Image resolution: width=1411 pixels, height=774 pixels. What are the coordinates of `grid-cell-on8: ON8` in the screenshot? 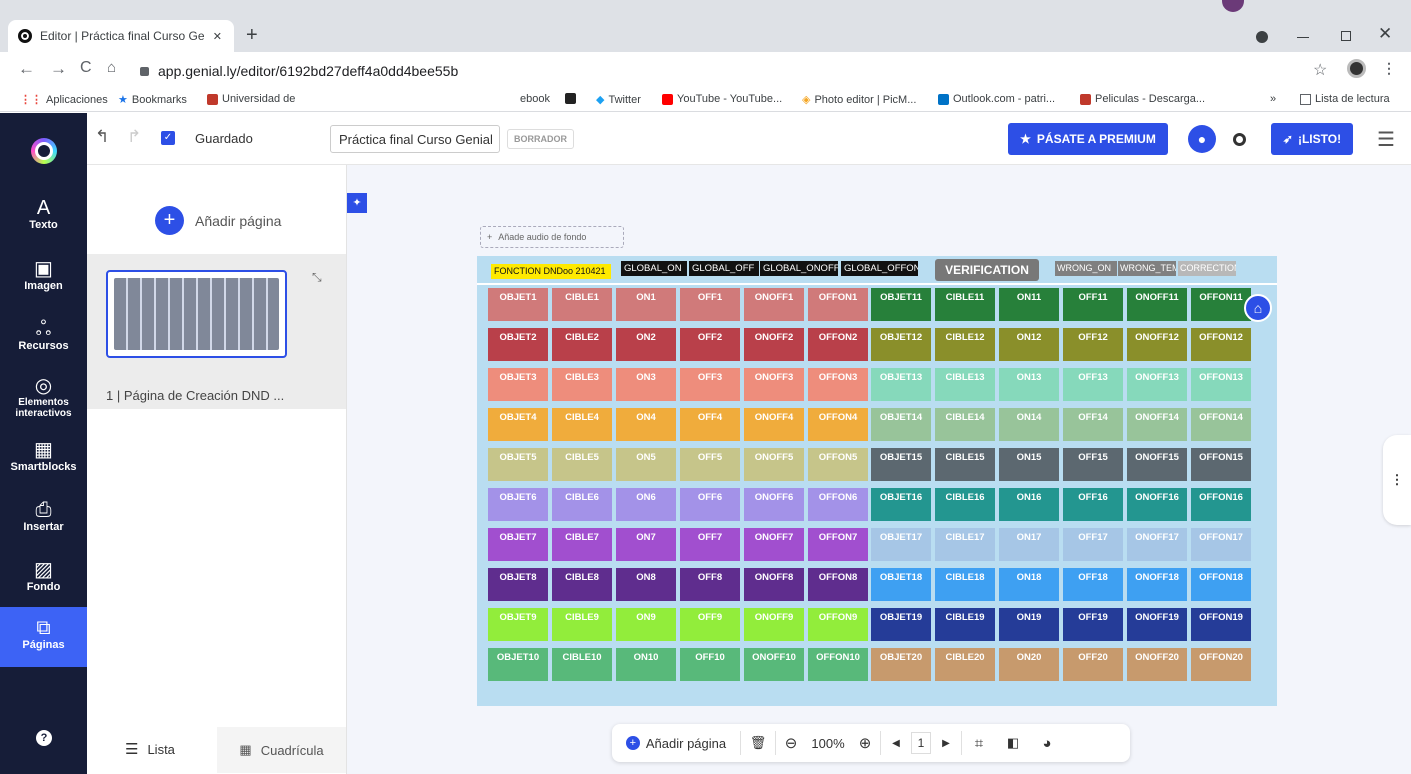 It's located at (646, 584).